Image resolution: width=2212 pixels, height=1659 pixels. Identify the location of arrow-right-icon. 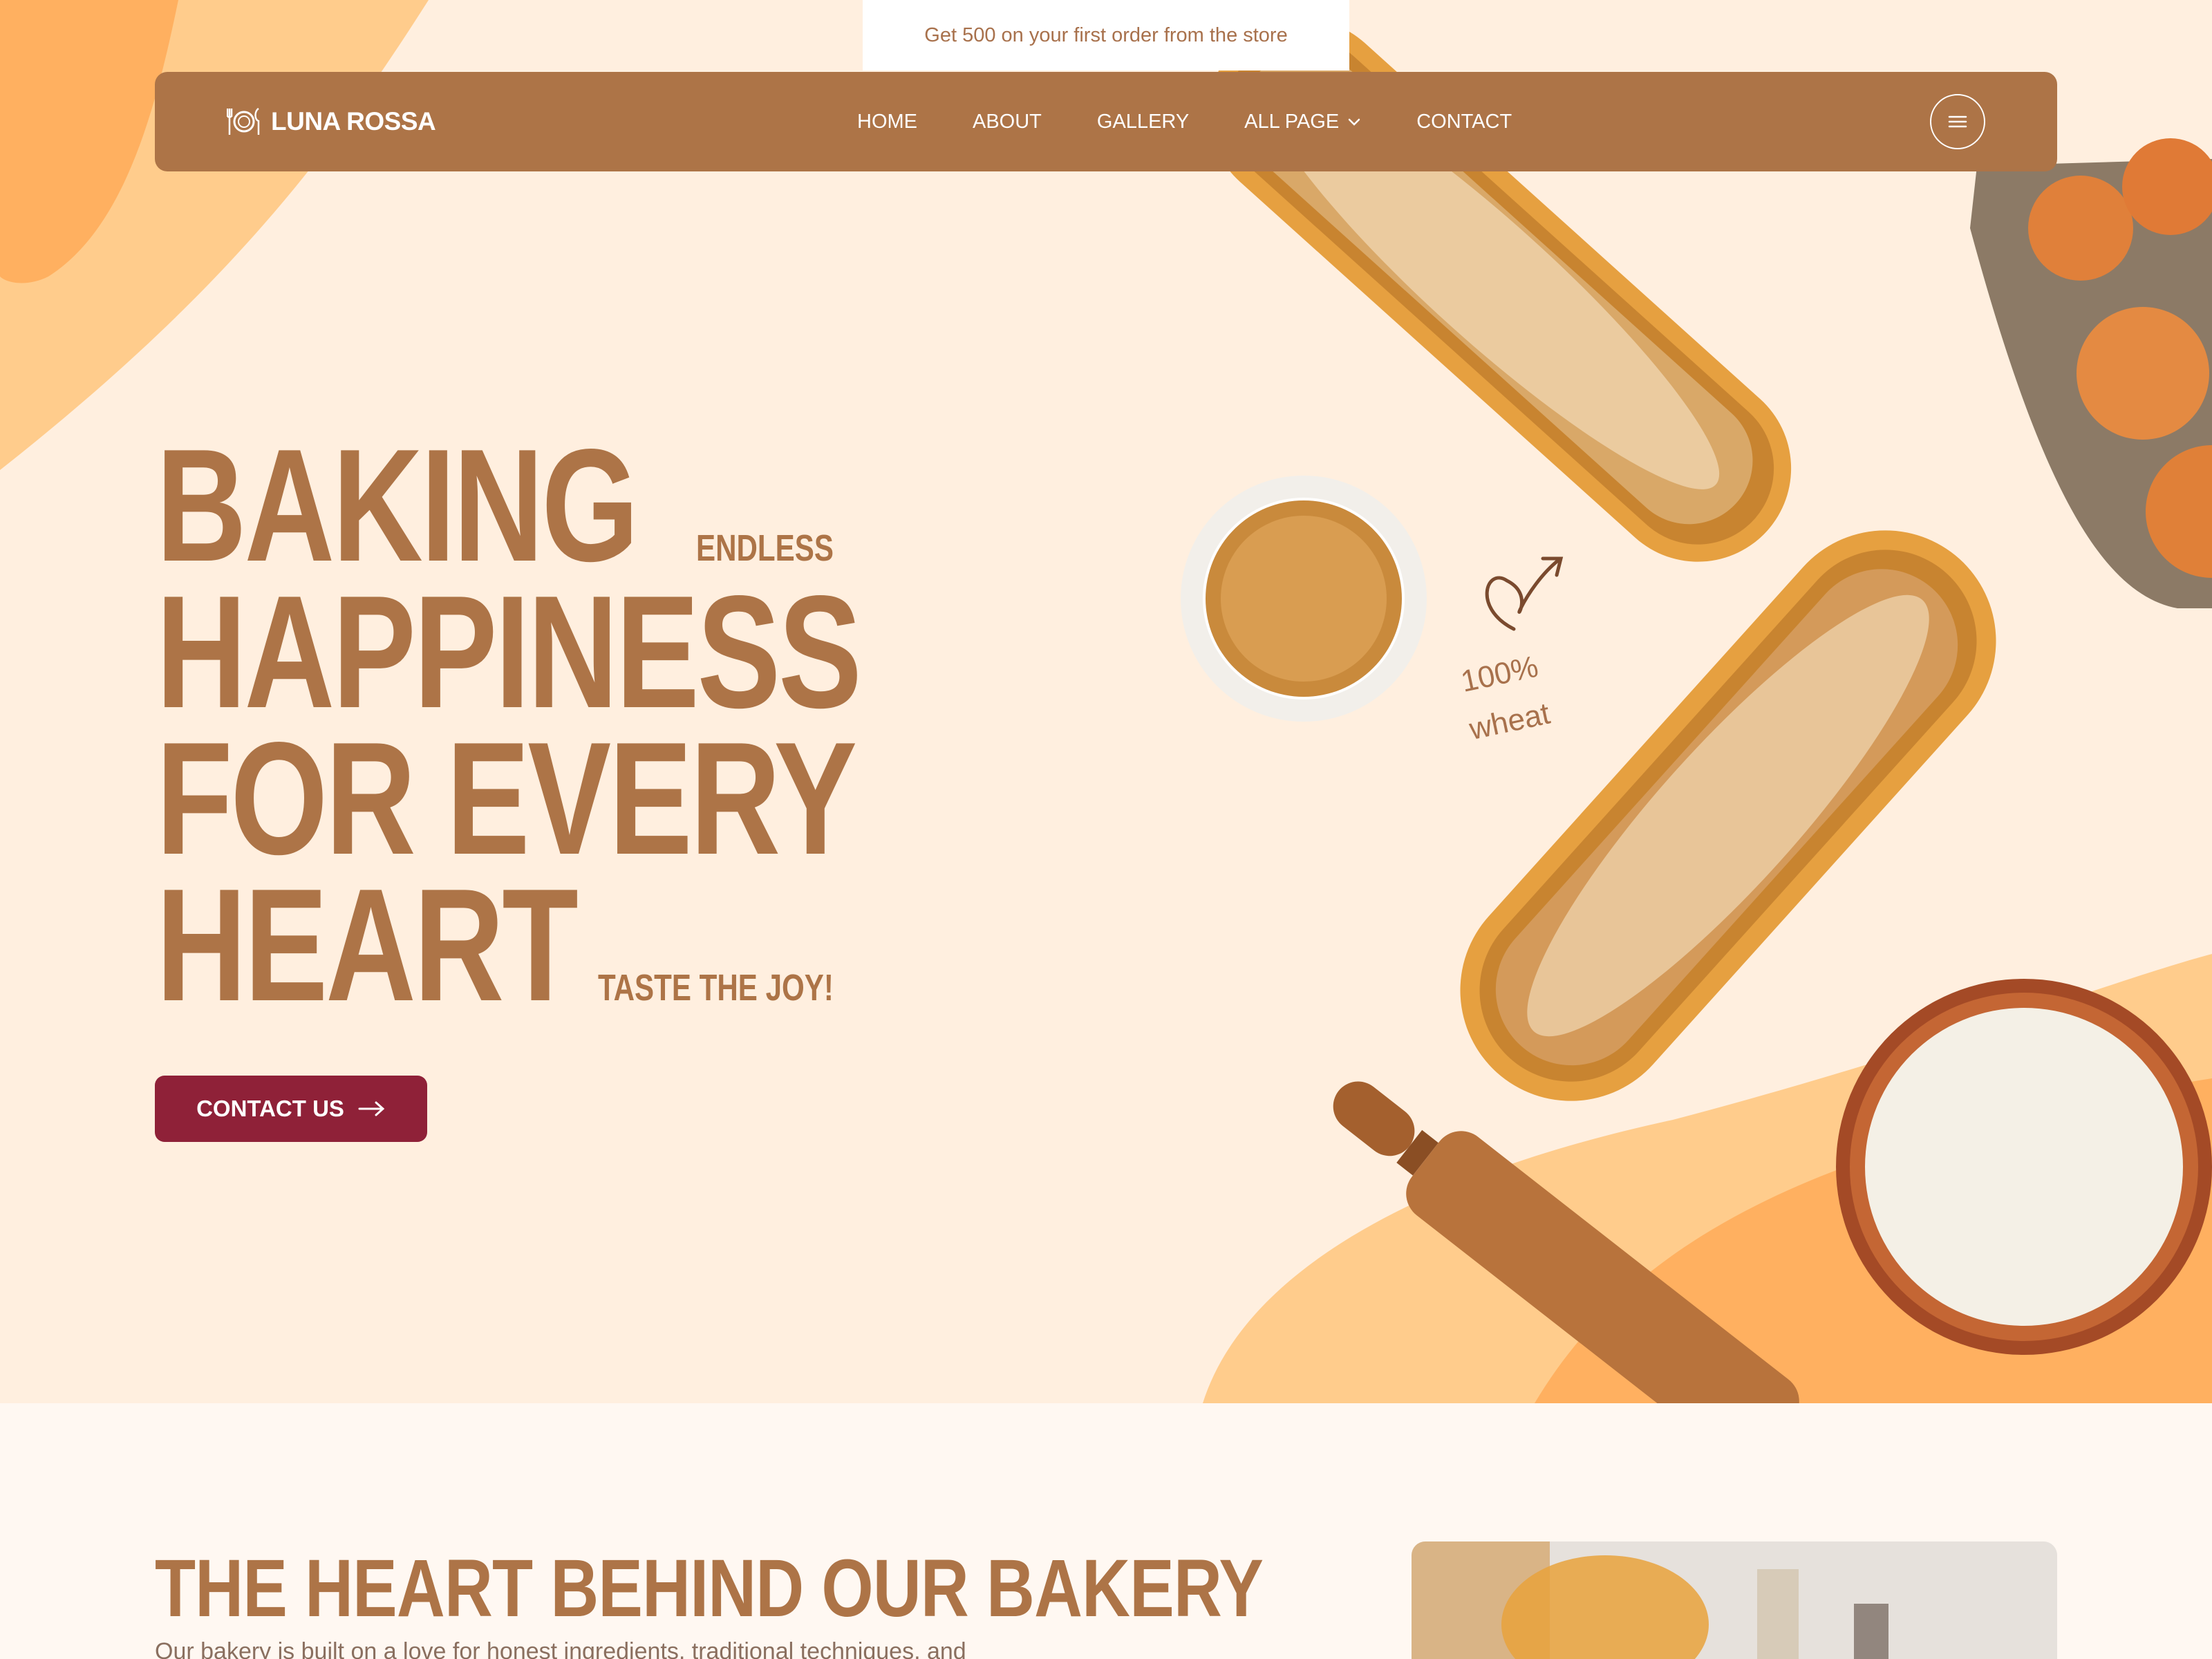
(371, 1108).